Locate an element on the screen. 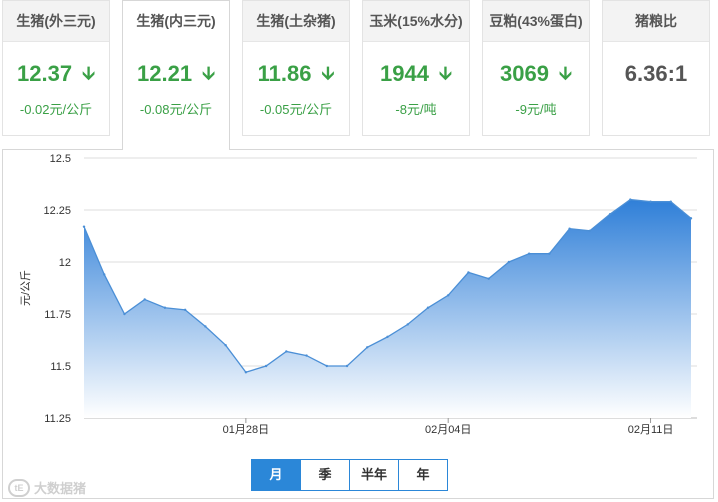 The image size is (718, 502). price-number: 12.21 is located at coordinates (165, 73).